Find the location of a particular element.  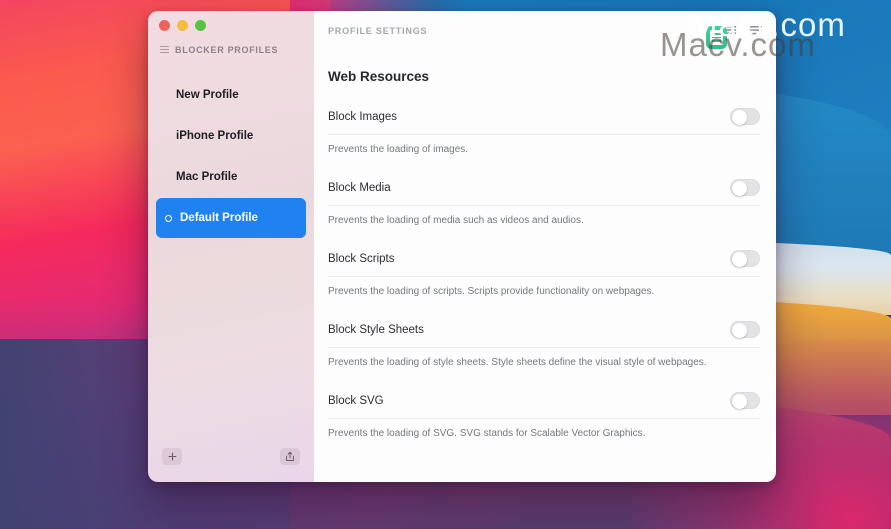

sidebar-item-mac-profile: Mac Profile is located at coordinates (231, 177).